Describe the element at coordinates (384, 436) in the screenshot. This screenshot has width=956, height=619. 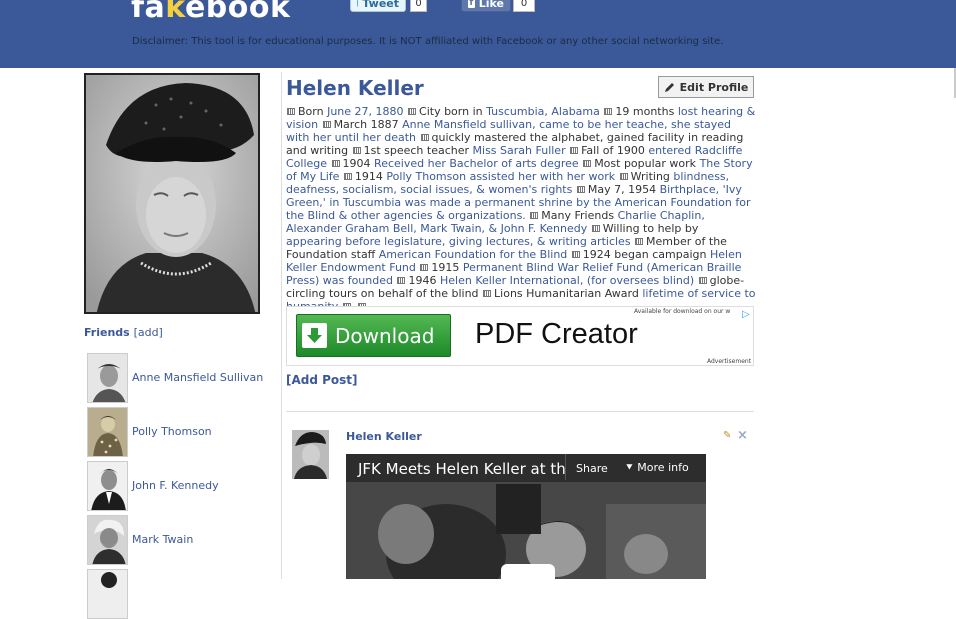
I see `post-author-name: Helen Keller` at that location.